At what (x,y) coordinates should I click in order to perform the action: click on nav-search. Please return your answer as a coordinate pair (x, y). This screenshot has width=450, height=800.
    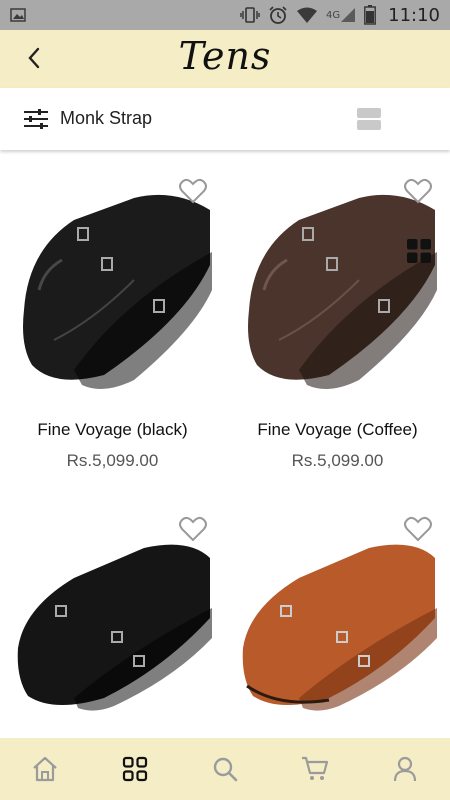
    Looking at the image, I should click on (225, 769).